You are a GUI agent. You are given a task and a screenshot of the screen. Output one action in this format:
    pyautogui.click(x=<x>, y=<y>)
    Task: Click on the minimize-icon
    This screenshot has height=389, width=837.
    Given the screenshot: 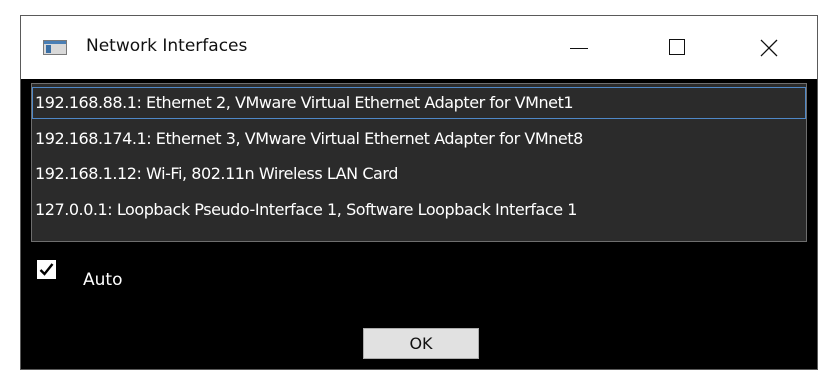 What is the action you would take?
    pyautogui.click(x=579, y=48)
    